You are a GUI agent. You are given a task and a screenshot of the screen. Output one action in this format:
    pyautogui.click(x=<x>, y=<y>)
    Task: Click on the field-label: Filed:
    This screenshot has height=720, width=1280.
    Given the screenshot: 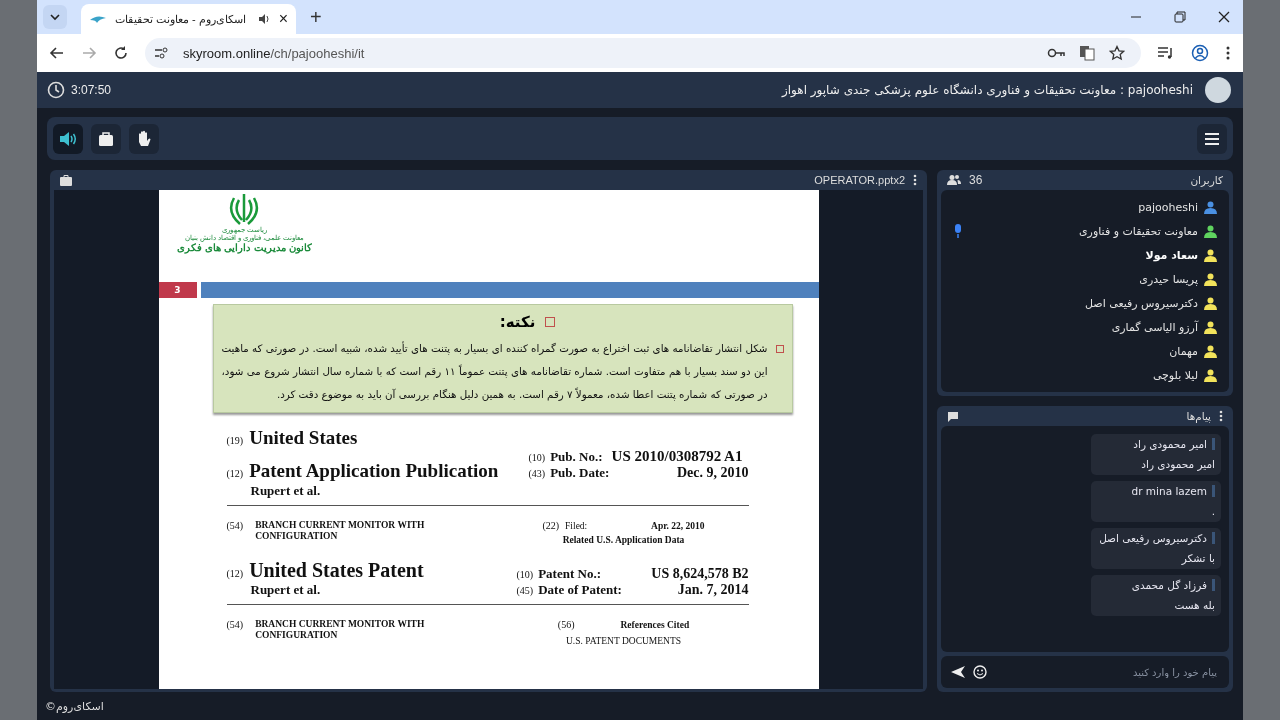 What is the action you would take?
    pyautogui.click(x=577, y=526)
    